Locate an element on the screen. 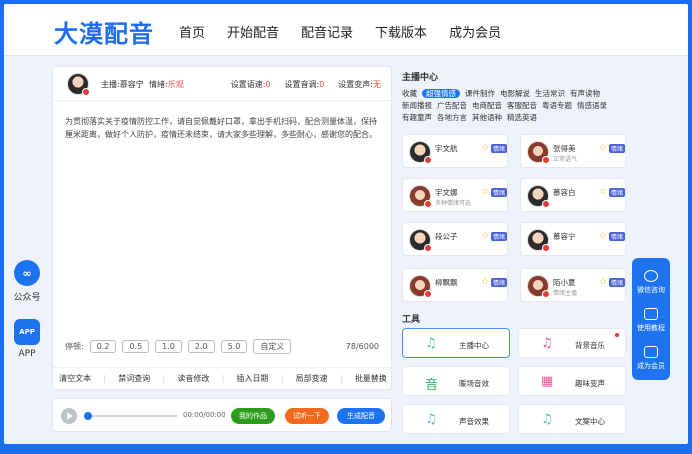  category-tag: 客服配音 is located at coordinates (522, 105).